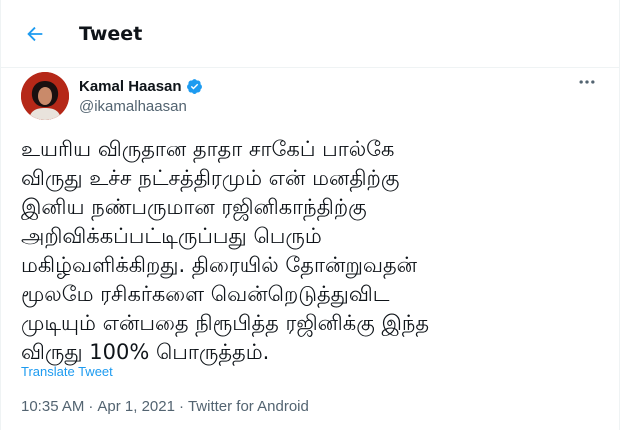 The height and width of the screenshot is (430, 620). I want to click on verified-badge-icon, so click(194, 86).